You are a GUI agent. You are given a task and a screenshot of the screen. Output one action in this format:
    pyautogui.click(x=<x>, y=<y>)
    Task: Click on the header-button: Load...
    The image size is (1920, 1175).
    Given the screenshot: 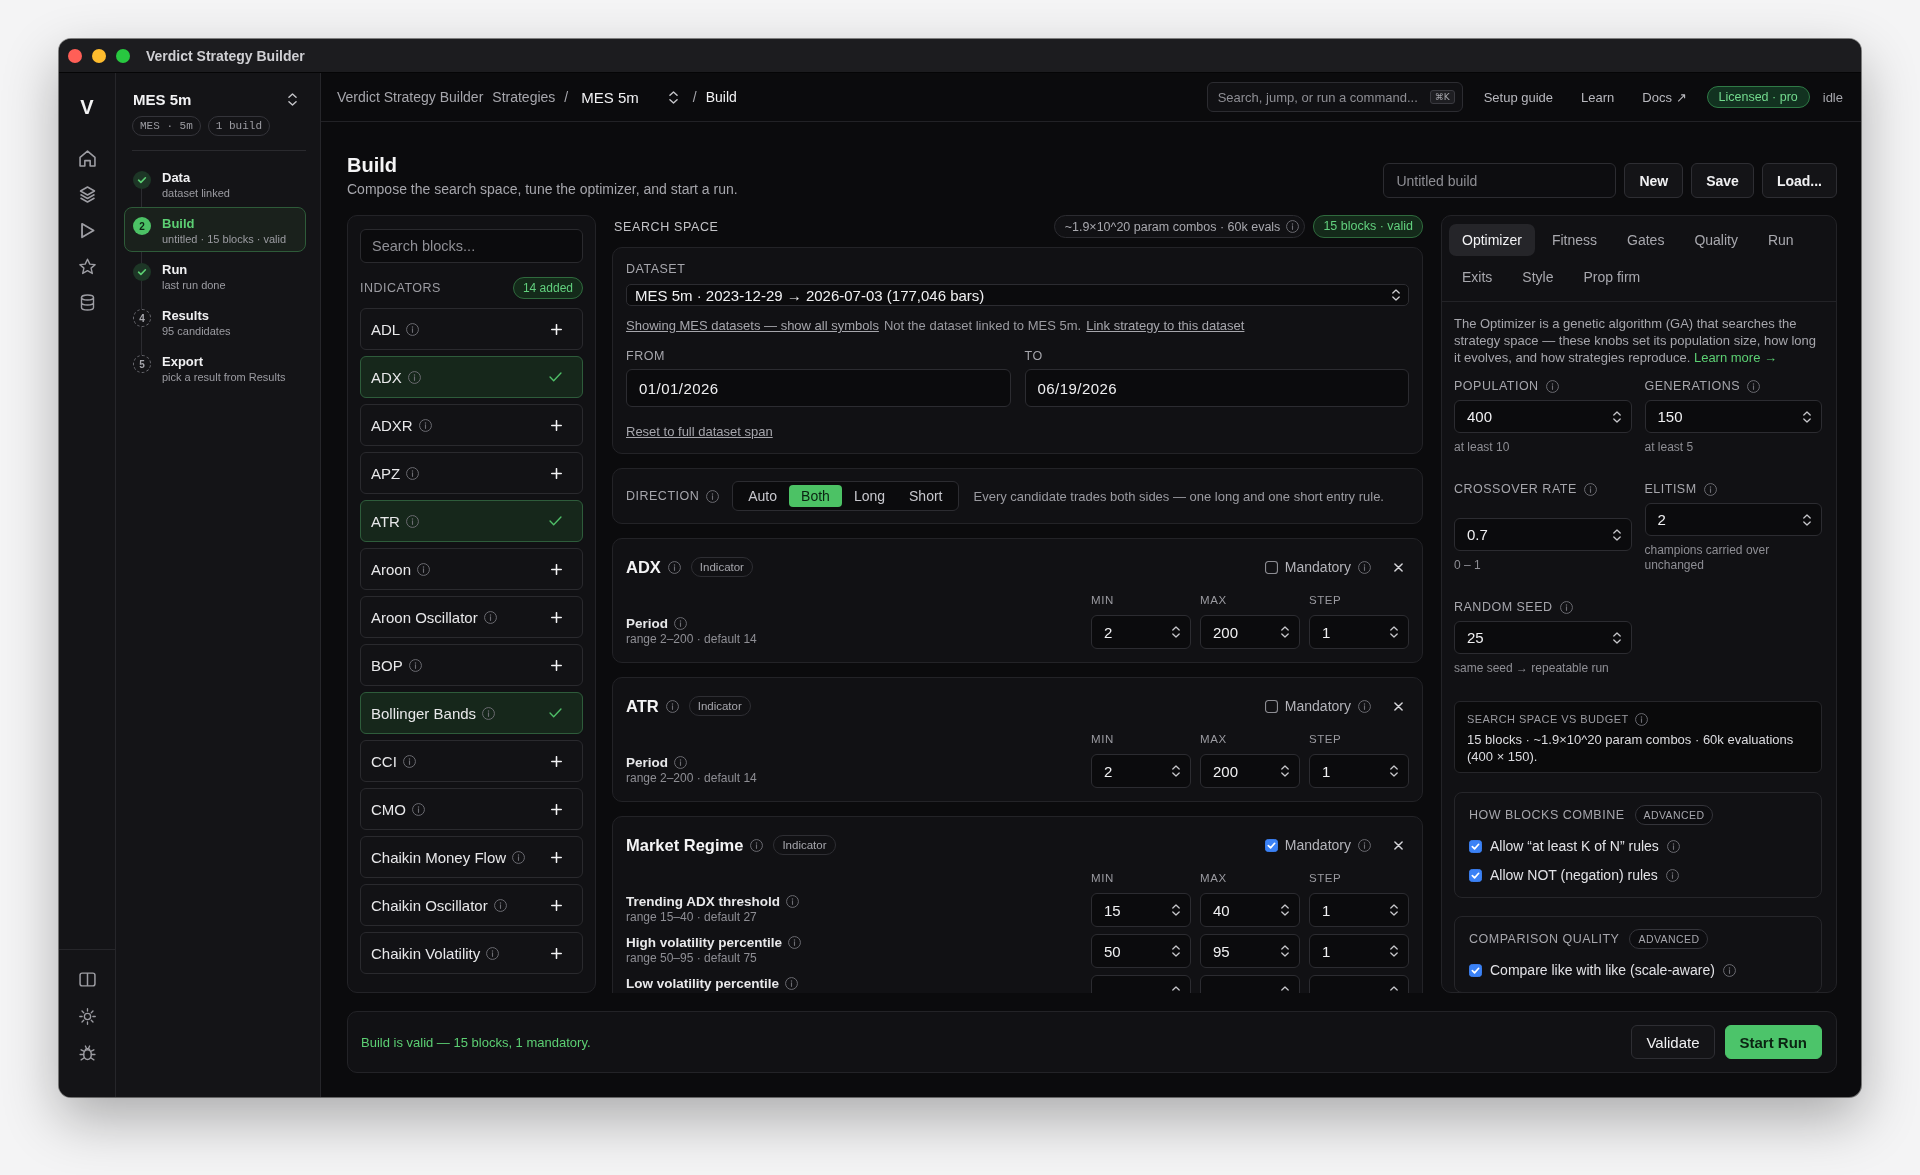 What is the action you would take?
    pyautogui.click(x=1799, y=180)
    